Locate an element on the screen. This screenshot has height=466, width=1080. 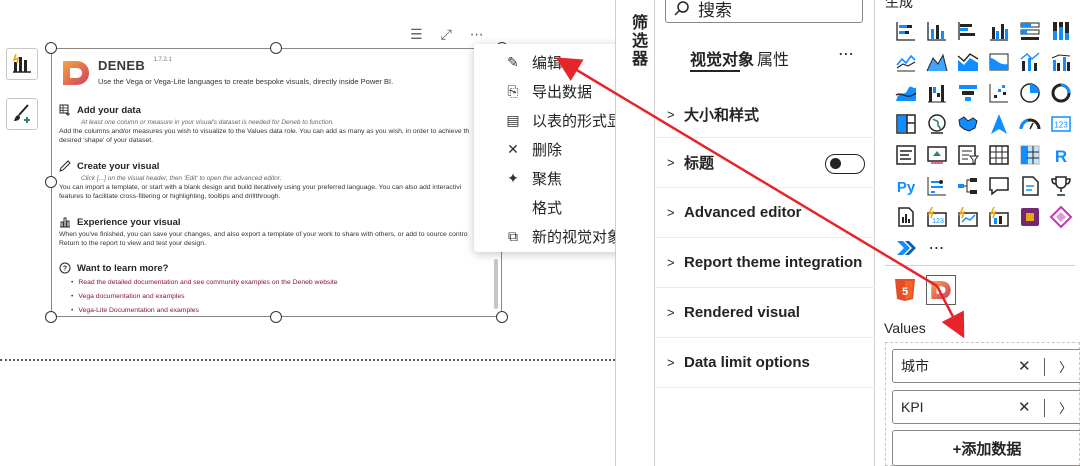
scatter-icon is located at coordinates (998, 92).